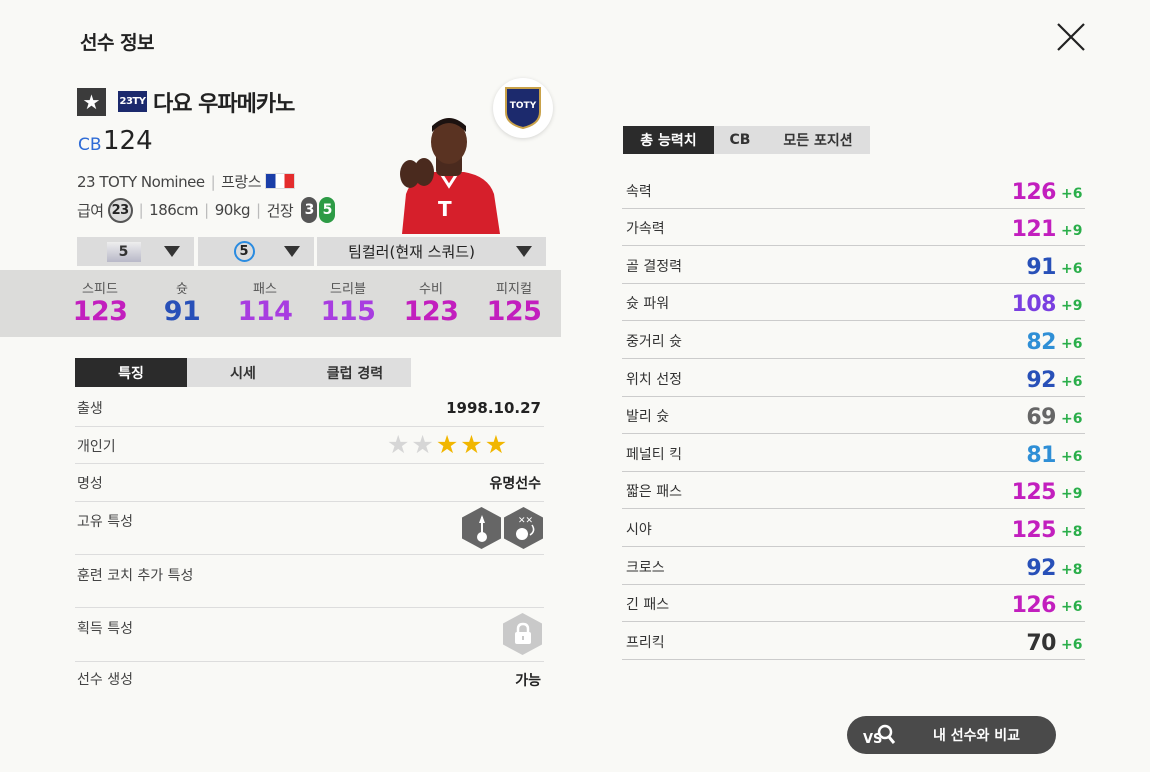  What do you see at coordinates (1041, 418) in the screenshot?
I see `attribute-value: 69` at bounding box center [1041, 418].